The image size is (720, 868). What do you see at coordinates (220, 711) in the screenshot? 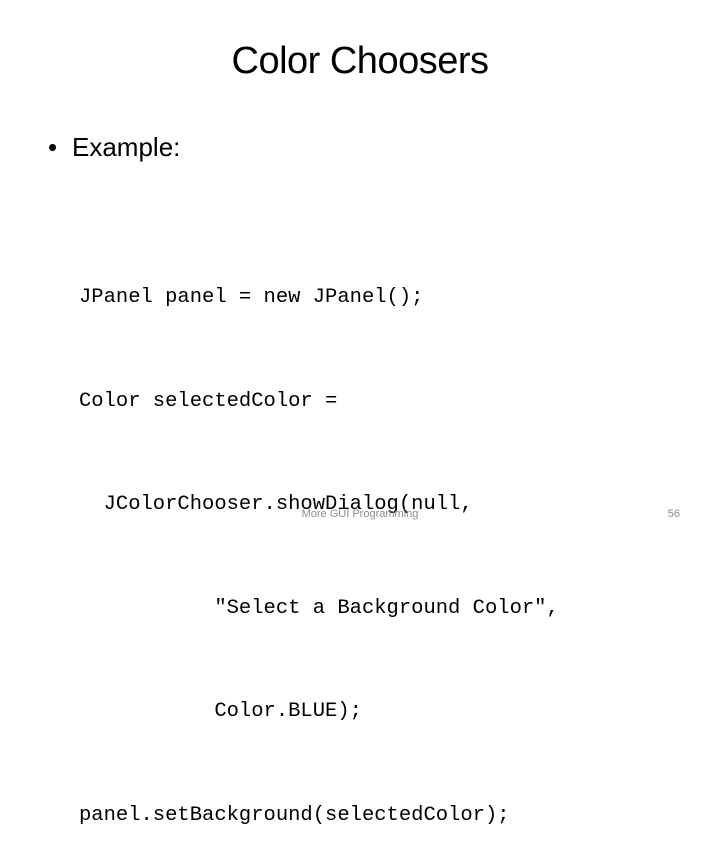
I see `code-line: Color.BLUE);` at bounding box center [220, 711].